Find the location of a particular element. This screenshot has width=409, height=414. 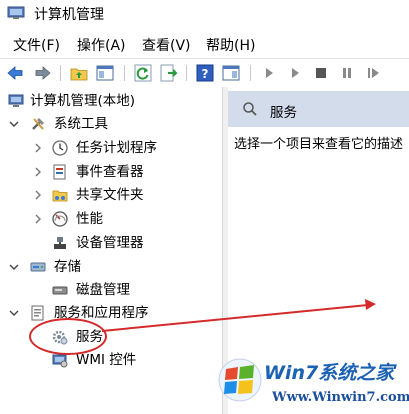

menu-view: 查看(V) is located at coordinates (166, 45).